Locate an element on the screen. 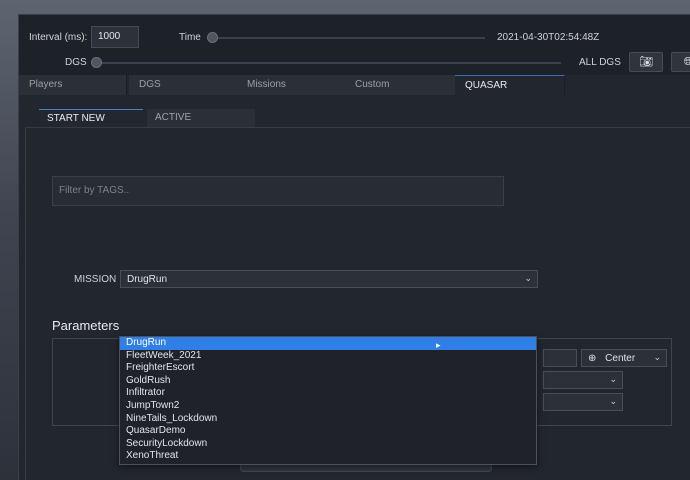 The height and width of the screenshot is (480, 690). main-tab-bar: Players DGS Missions Custom QUASAR is located at coordinates (354, 85).